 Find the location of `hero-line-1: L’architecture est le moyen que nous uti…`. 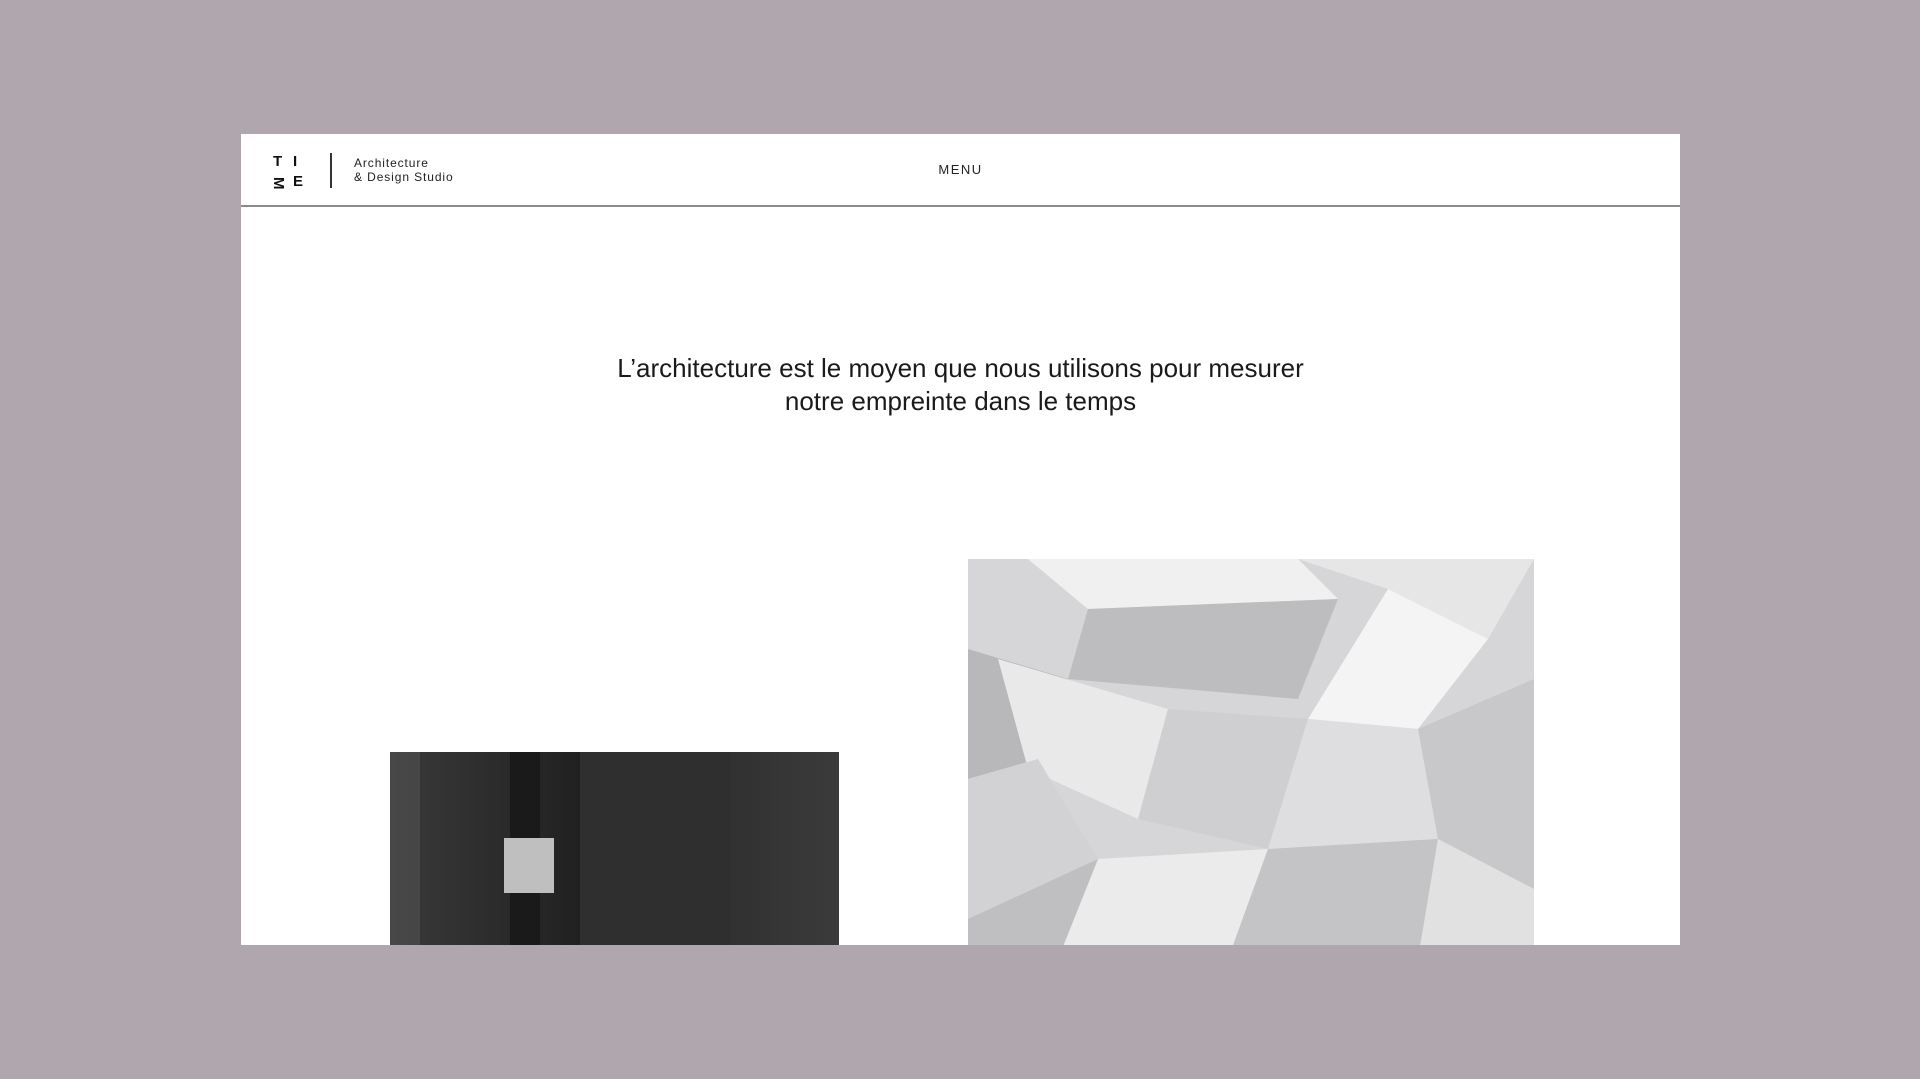

hero-line-1: L’architecture est le moyen que nous uti… is located at coordinates (960, 368).